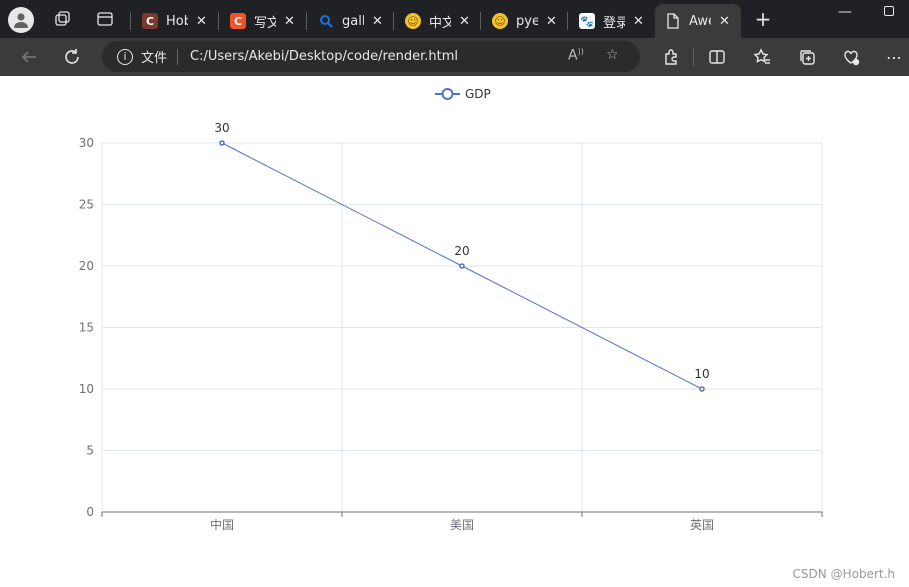 The height and width of the screenshot is (587, 909). Describe the element at coordinates (614, 23) in the screenshot. I see `tab-title: 登录` at that location.